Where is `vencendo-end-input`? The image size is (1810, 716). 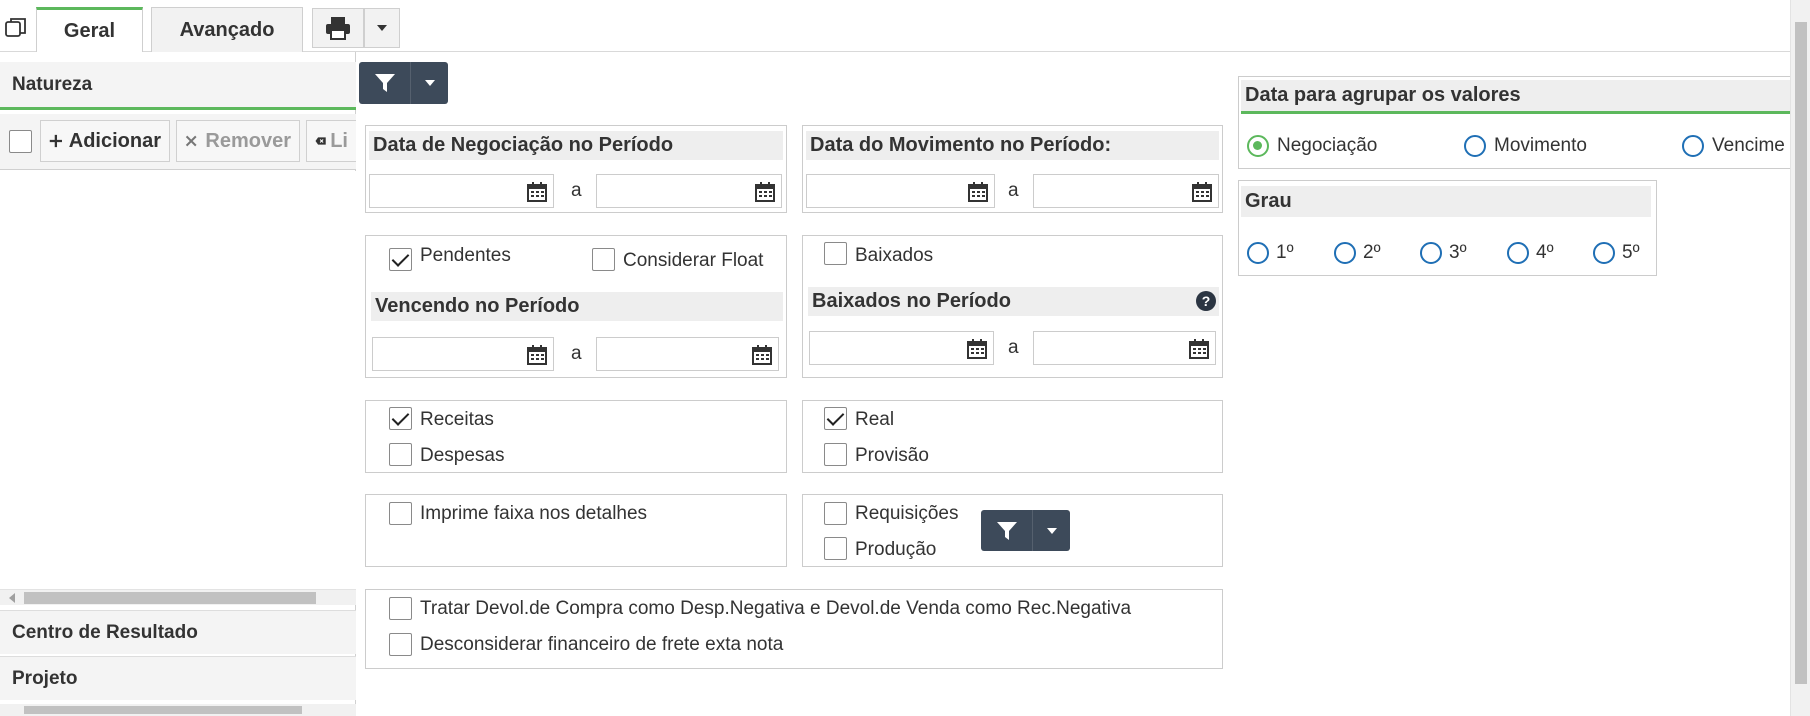 vencendo-end-input is located at coordinates (687, 354).